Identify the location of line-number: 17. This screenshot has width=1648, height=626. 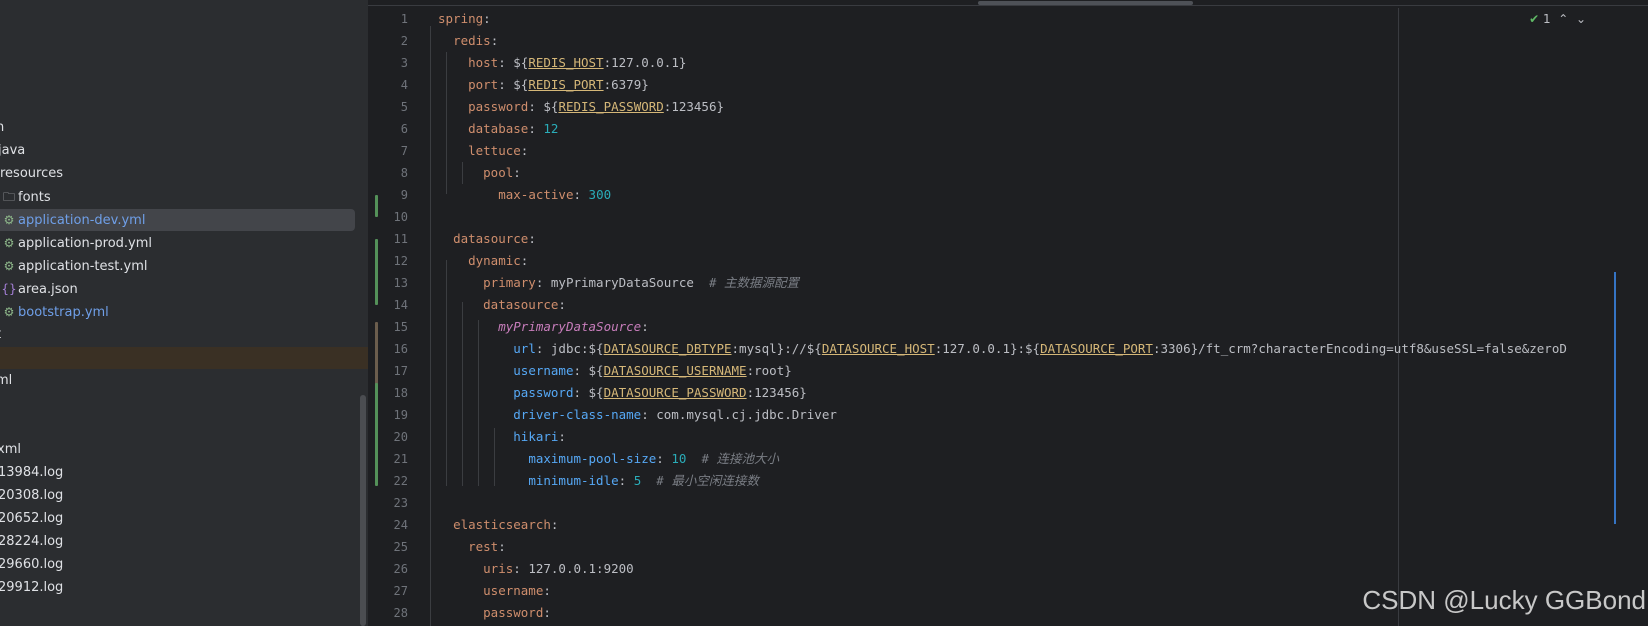
(400, 371).